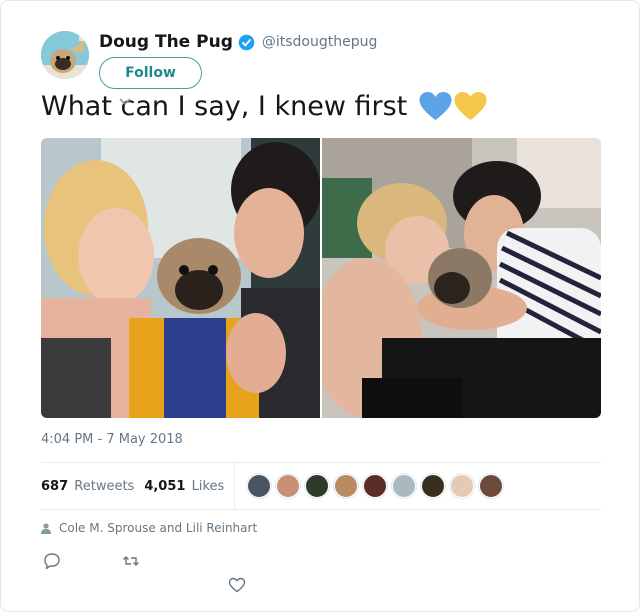 This screenshot has width=640, height=612. I want to click on divider, so click(321, 509).